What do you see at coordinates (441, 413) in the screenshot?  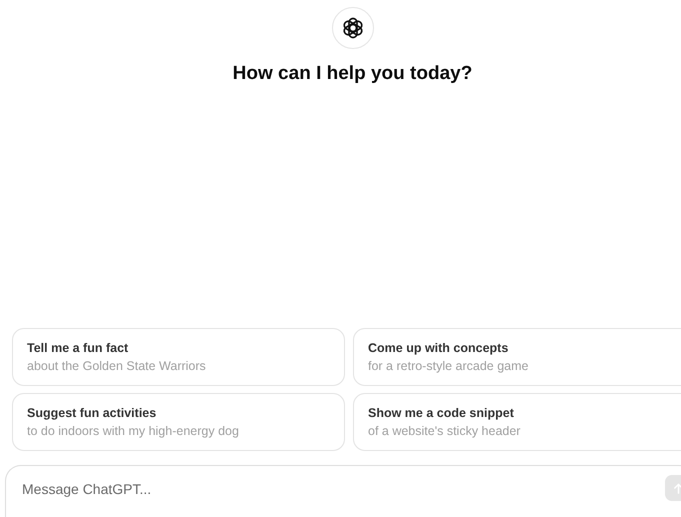 I see `suggestion-title: Show me a code snippet` at bounding box center [441, 413].